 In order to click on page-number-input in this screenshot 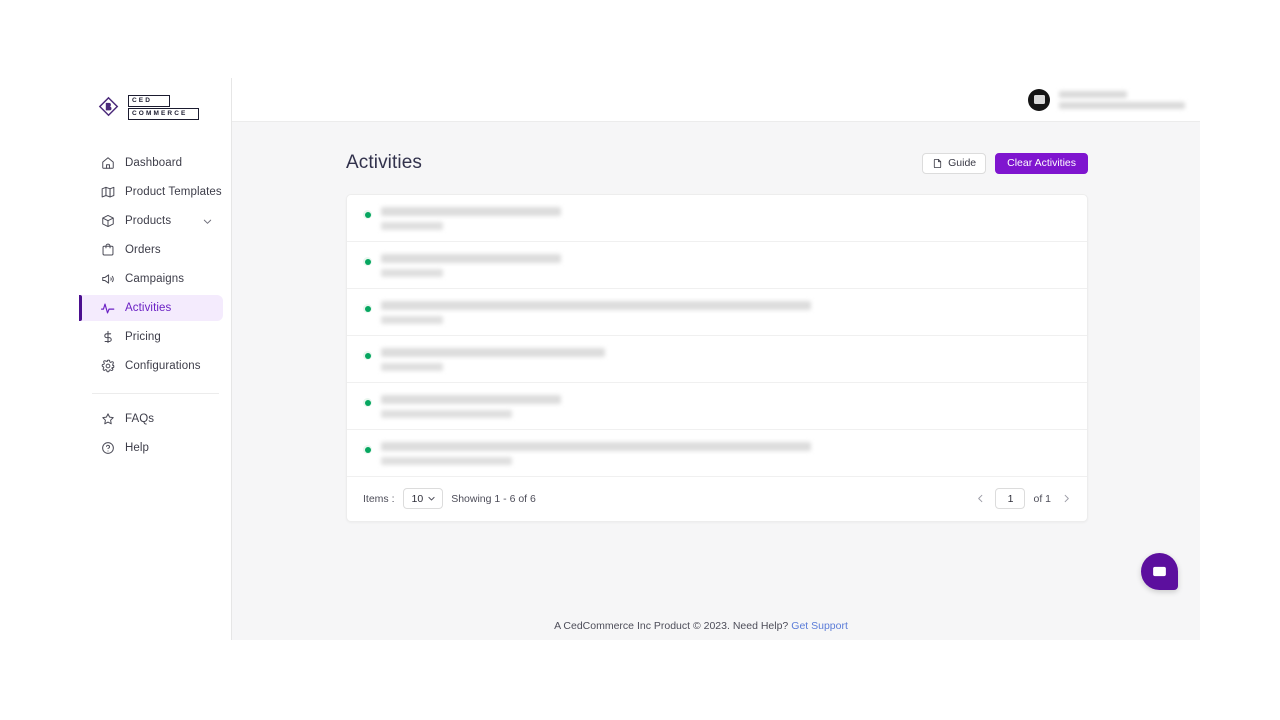, I will do `click(1010, 498)`.